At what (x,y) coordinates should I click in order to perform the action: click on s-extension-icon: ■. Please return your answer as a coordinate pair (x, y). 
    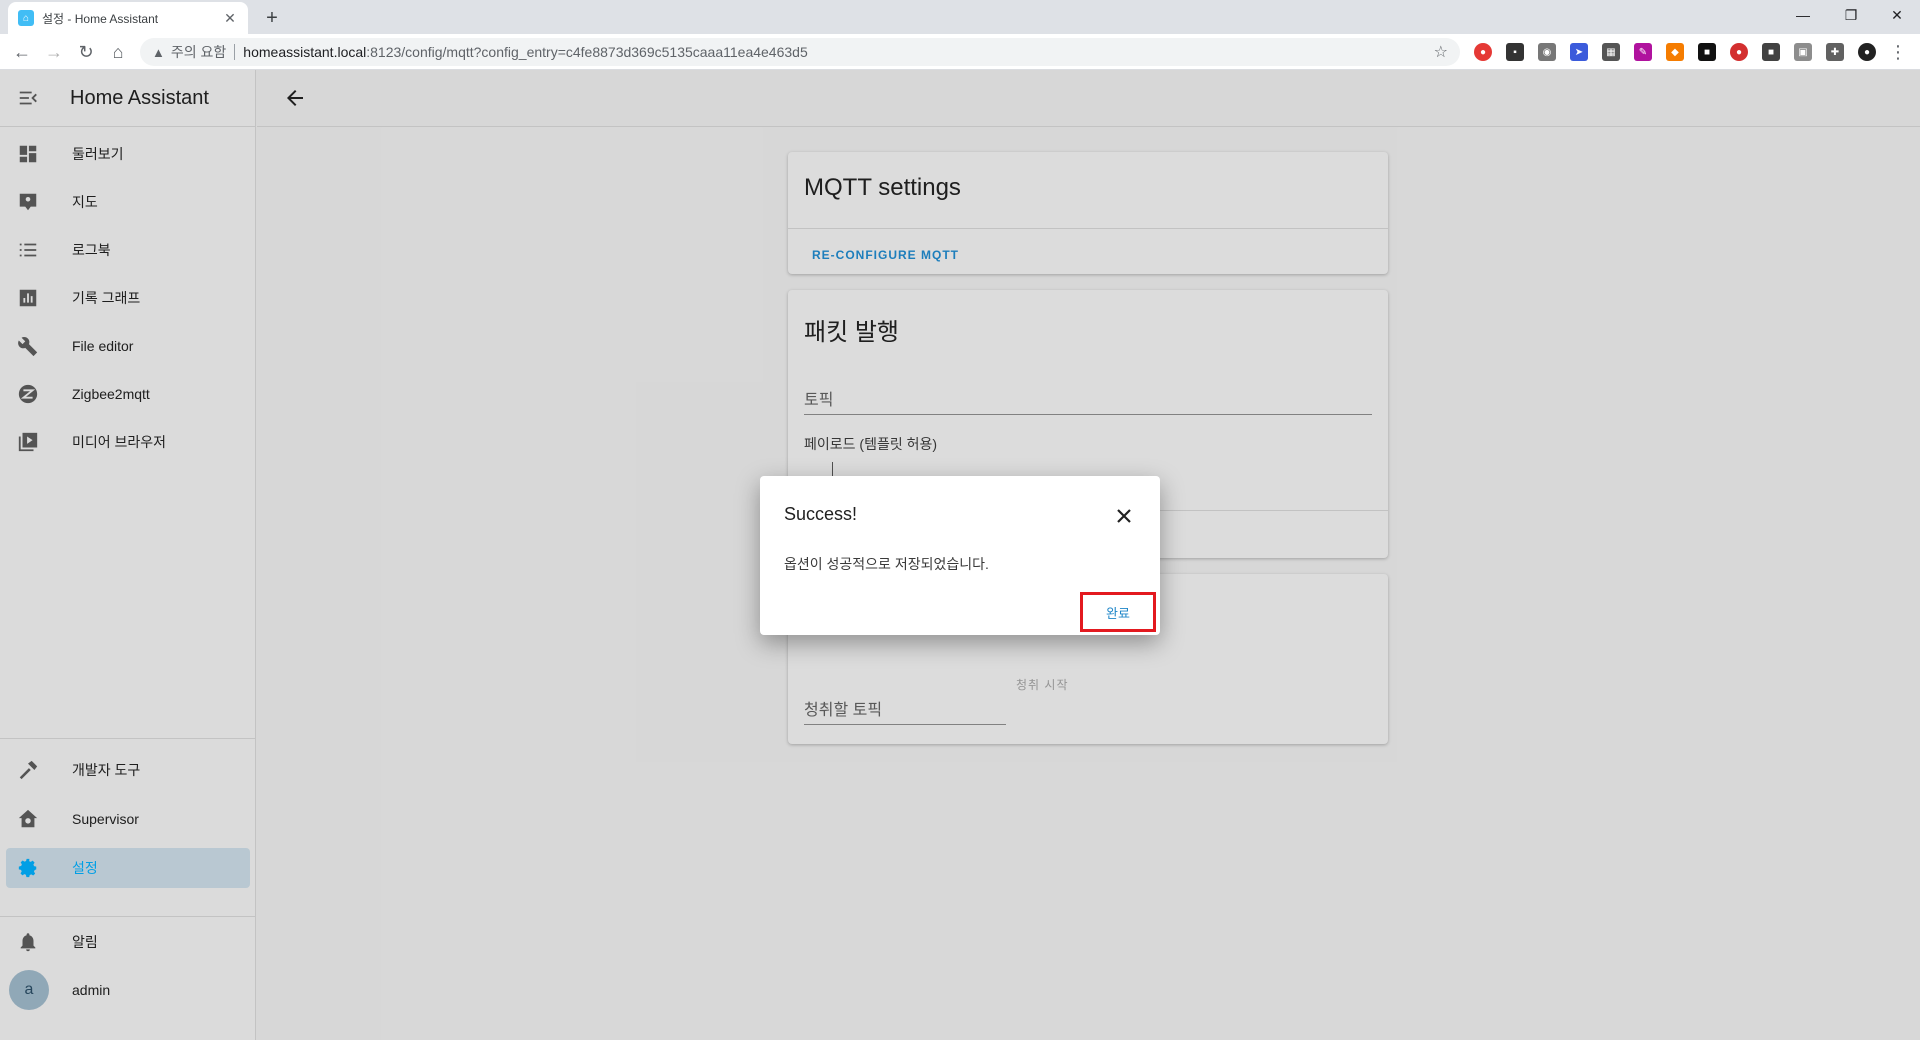
    Looking at the image, I should click on (1771, 52).